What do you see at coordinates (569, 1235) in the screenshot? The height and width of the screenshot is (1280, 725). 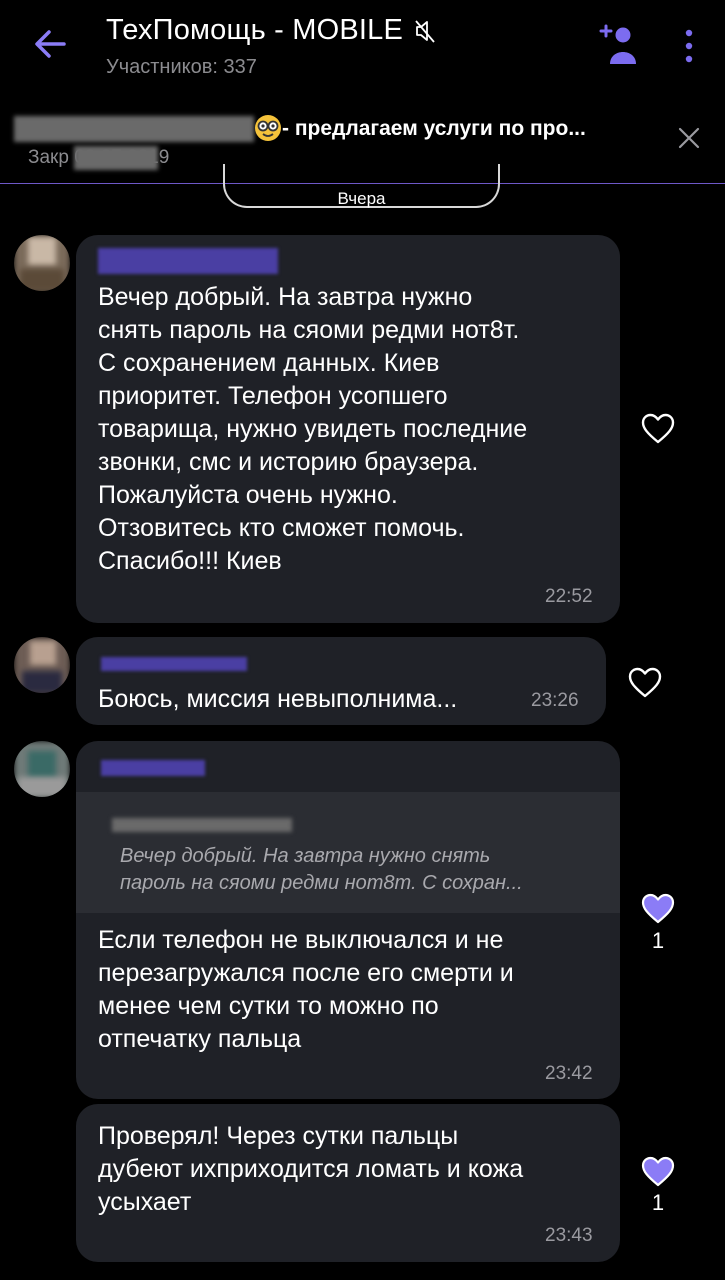 I see `message-time: 23:43` at bounding box center [569, 1235].